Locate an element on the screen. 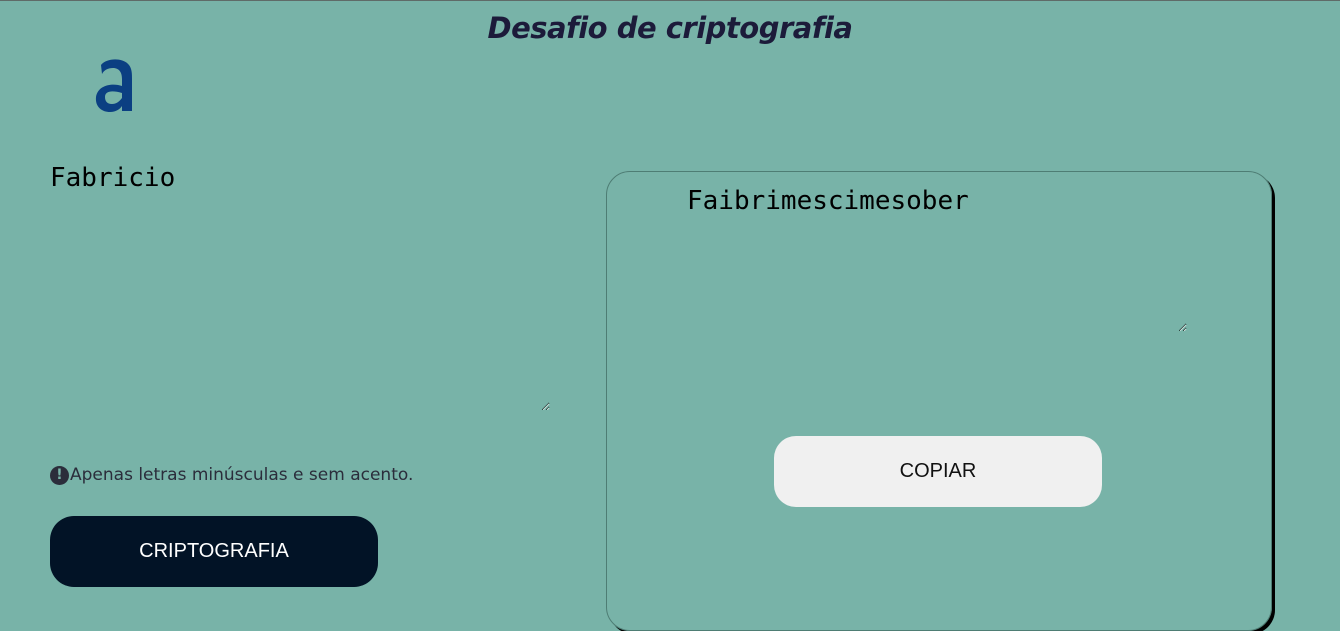 The image size is (1340, 631). input-hint: ! Apenas letras minúsculas e sem acento. is located at coordinates (231, 475).